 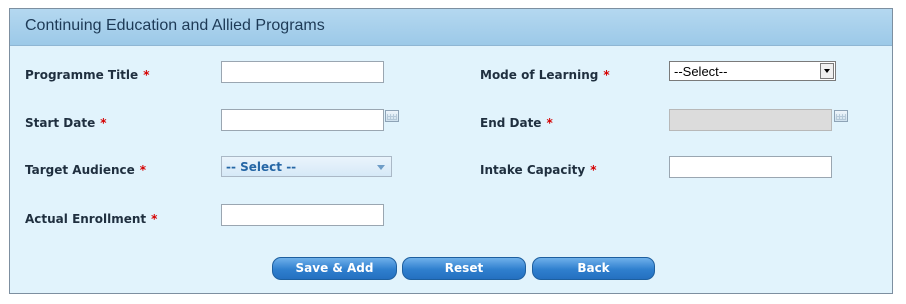 What do you see at coordinates (750, 120) in the screenshot?
I see `end-date-input` at bounding box center [750, 120].